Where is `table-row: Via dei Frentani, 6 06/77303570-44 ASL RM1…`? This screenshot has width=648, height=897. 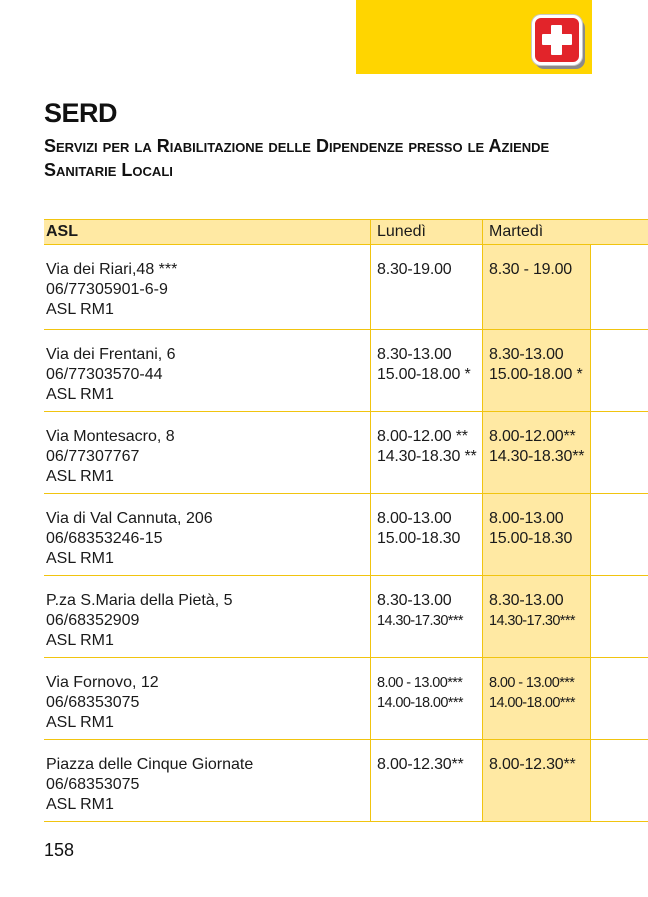 table-row: Via dei Frentani, 6 06/77303570-44 ASL RM1… is located at coordinates (346, 371).